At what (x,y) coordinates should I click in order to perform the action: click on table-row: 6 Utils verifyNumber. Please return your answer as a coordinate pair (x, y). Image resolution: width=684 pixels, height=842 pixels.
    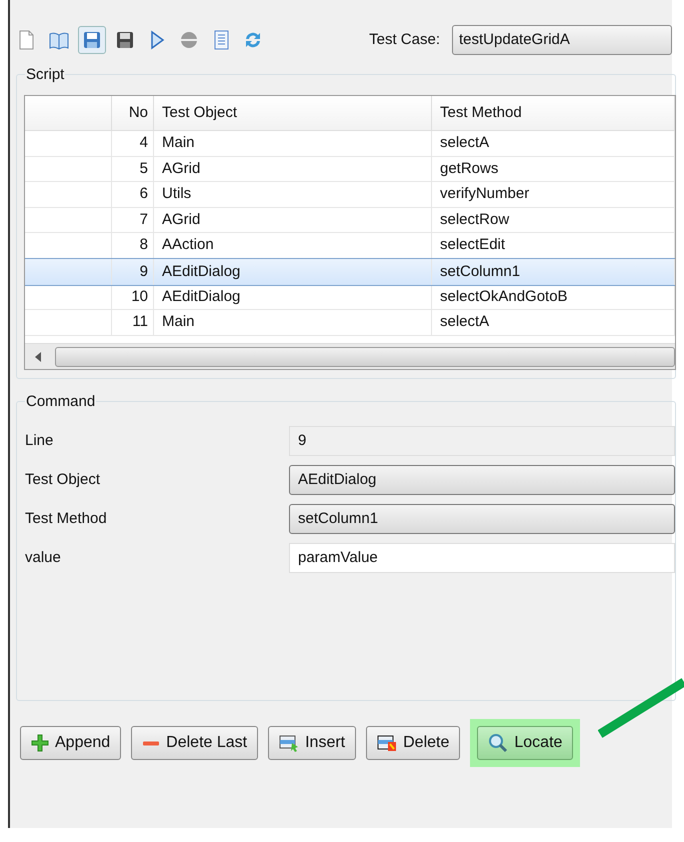
    Looking at the image, I should click on (350, 195).